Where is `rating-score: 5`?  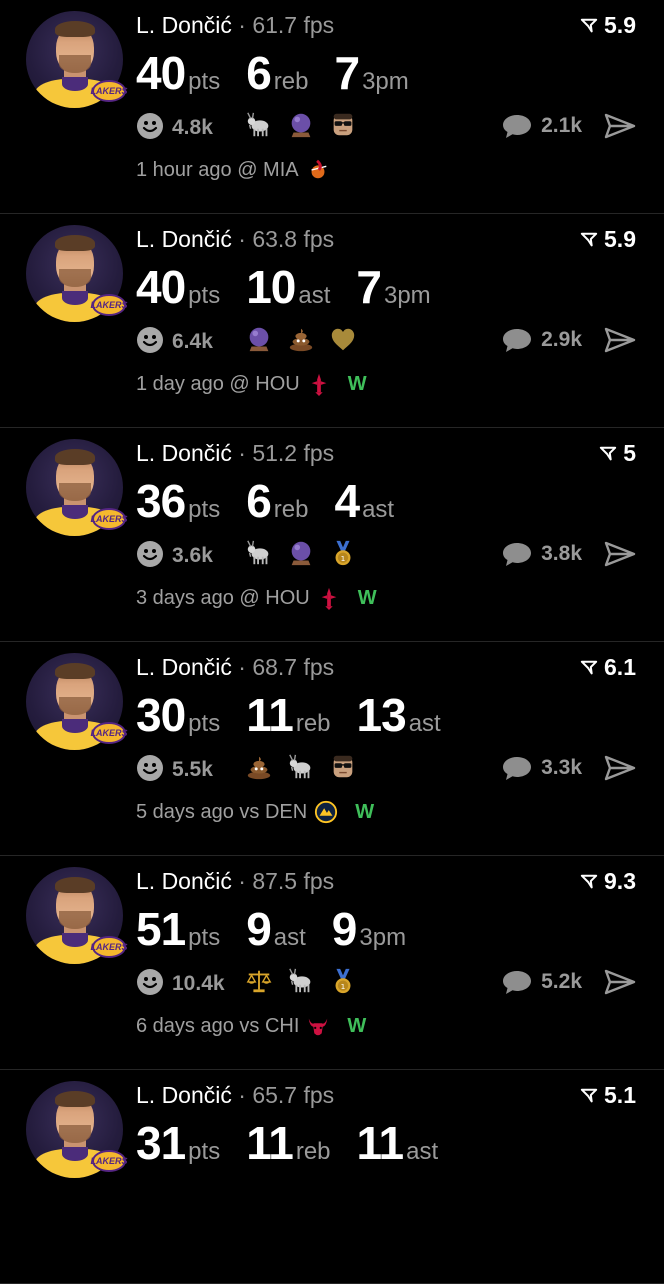
rating-score: 5 is located at coordinates (617, 453).